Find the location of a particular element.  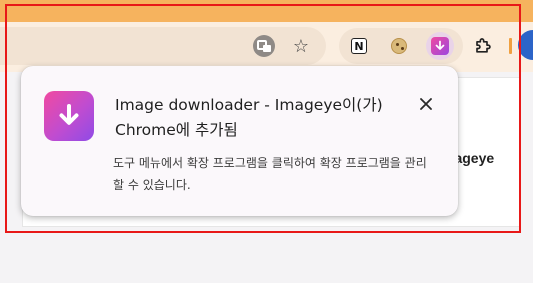

address-bar is located at coordinates (163, 46).